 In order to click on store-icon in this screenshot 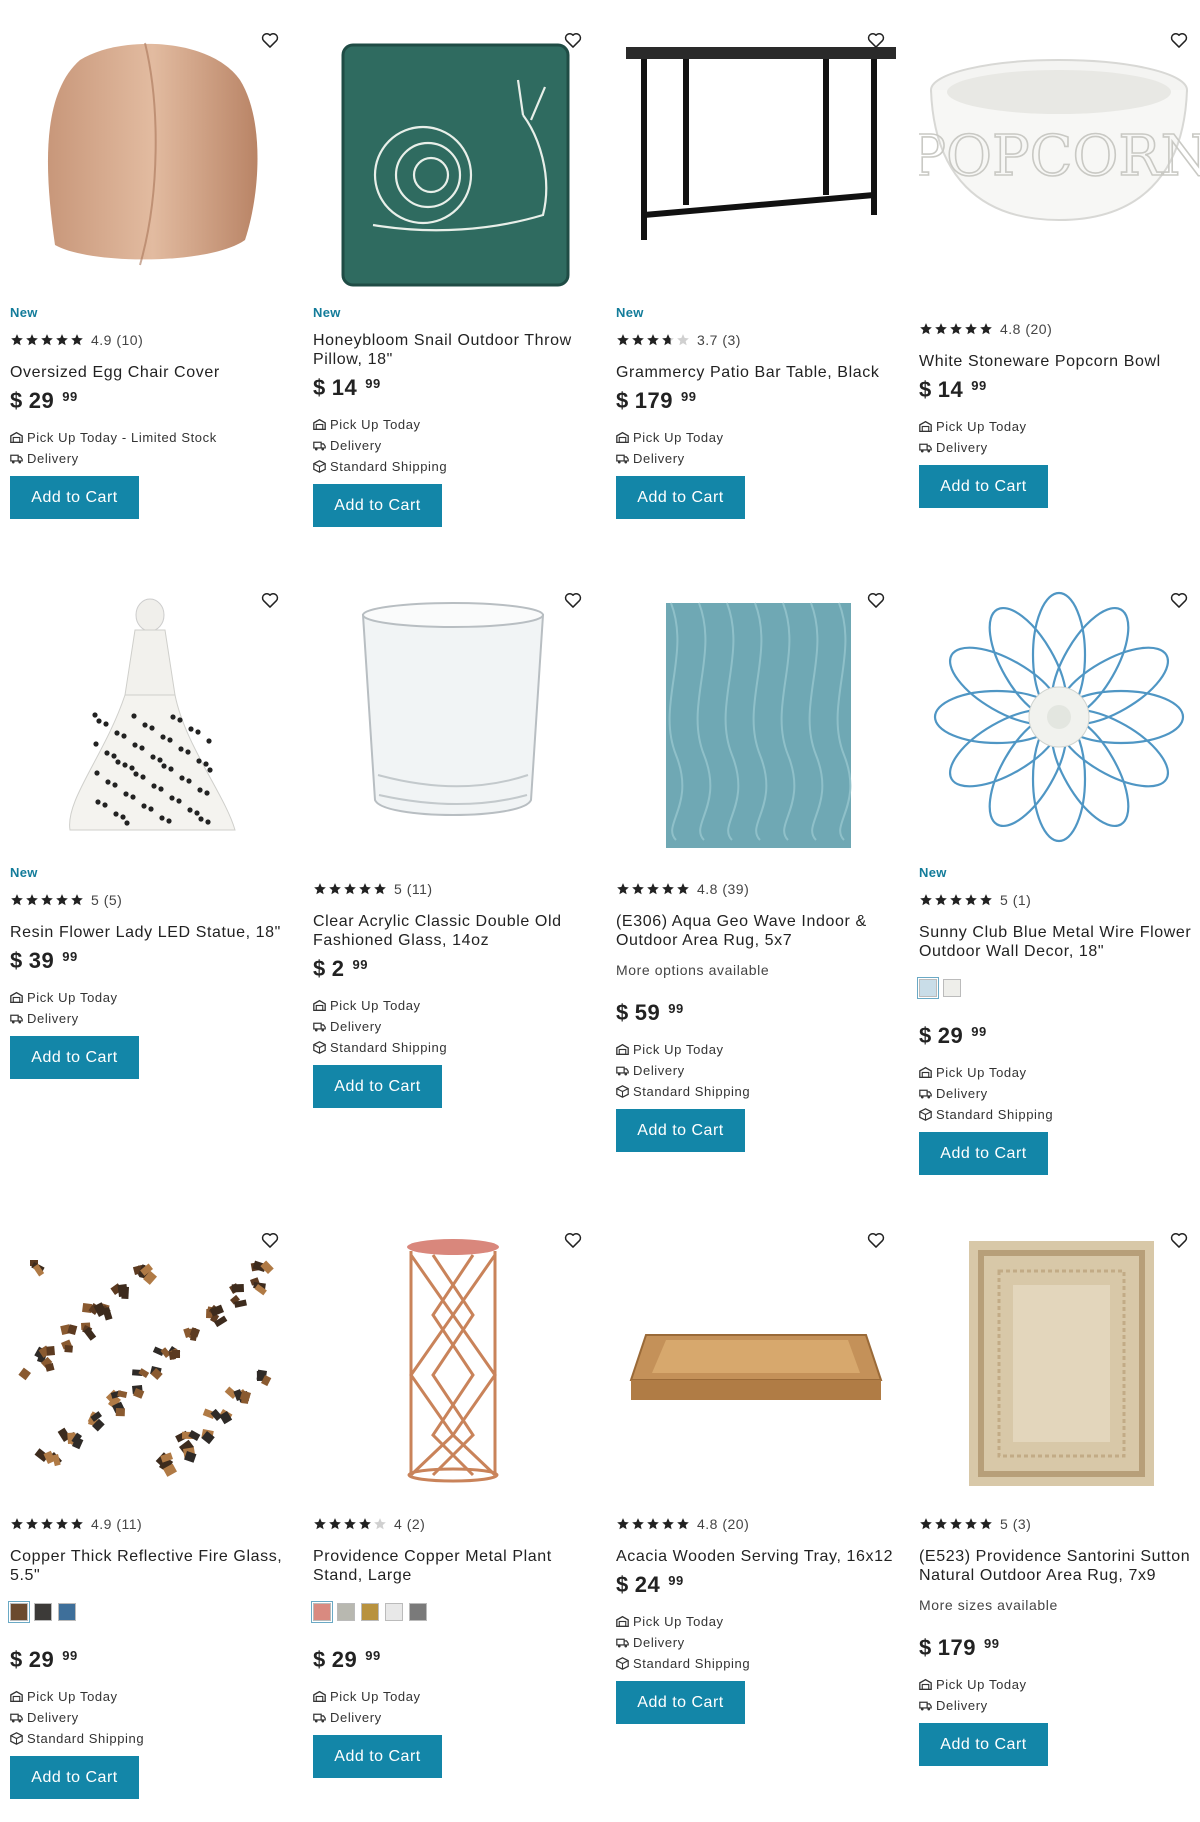, I will do `click(18, 437)`.